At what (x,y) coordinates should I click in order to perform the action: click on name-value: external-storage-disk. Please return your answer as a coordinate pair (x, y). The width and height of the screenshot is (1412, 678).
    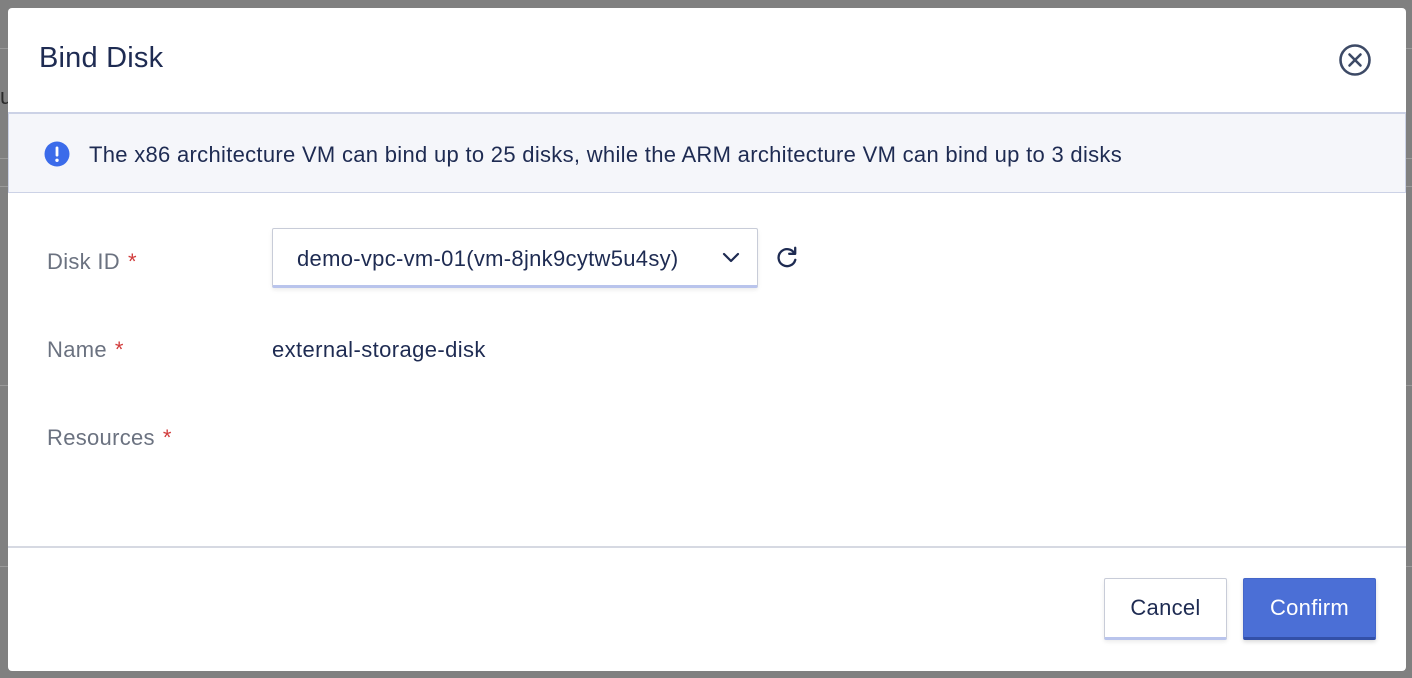
    Looking at the image, I should click on (379, 349).